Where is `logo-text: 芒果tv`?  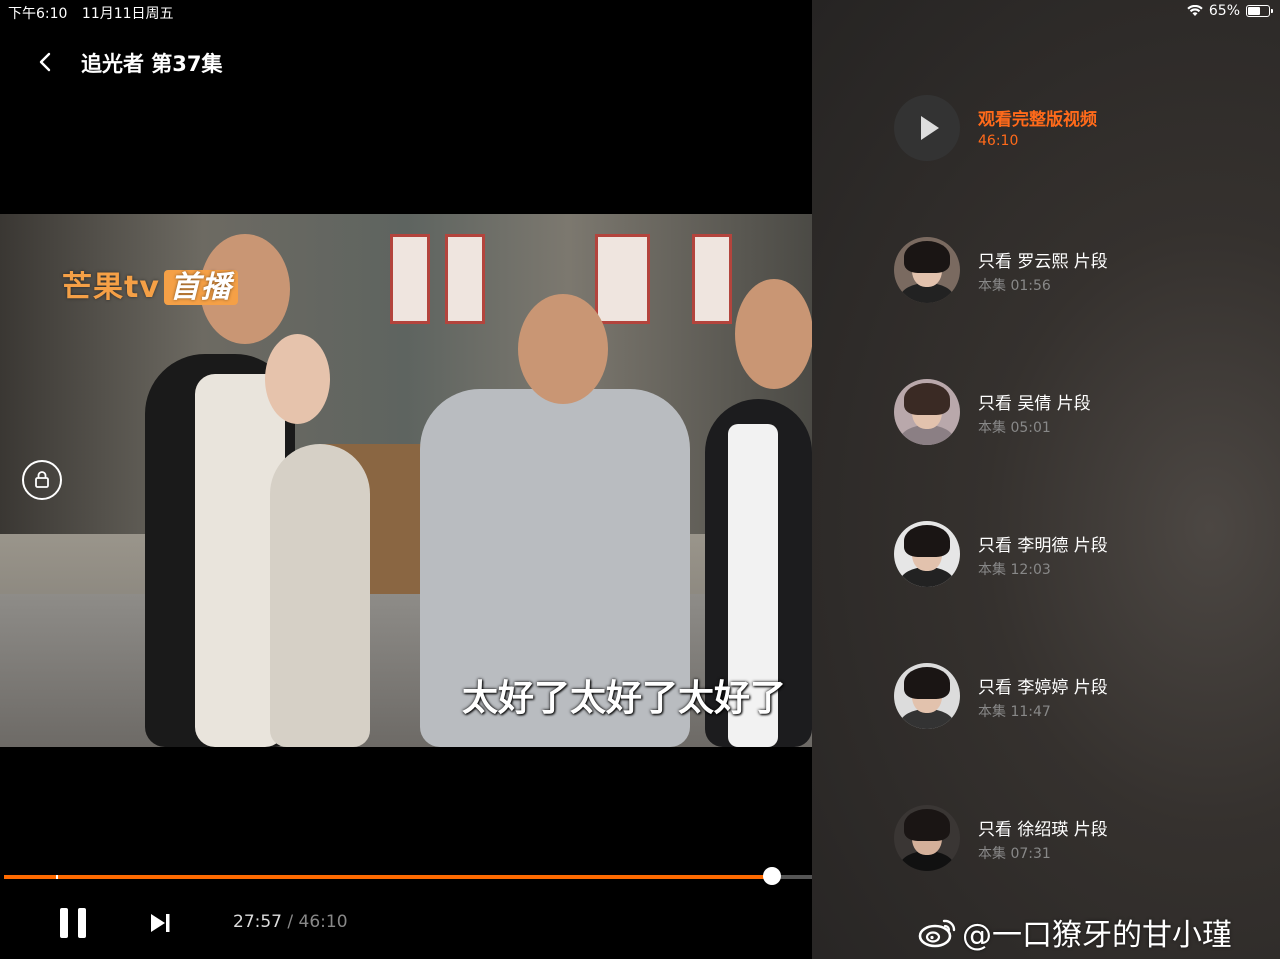 logo-text: 芒果tv is located at coordinates (111, 287).